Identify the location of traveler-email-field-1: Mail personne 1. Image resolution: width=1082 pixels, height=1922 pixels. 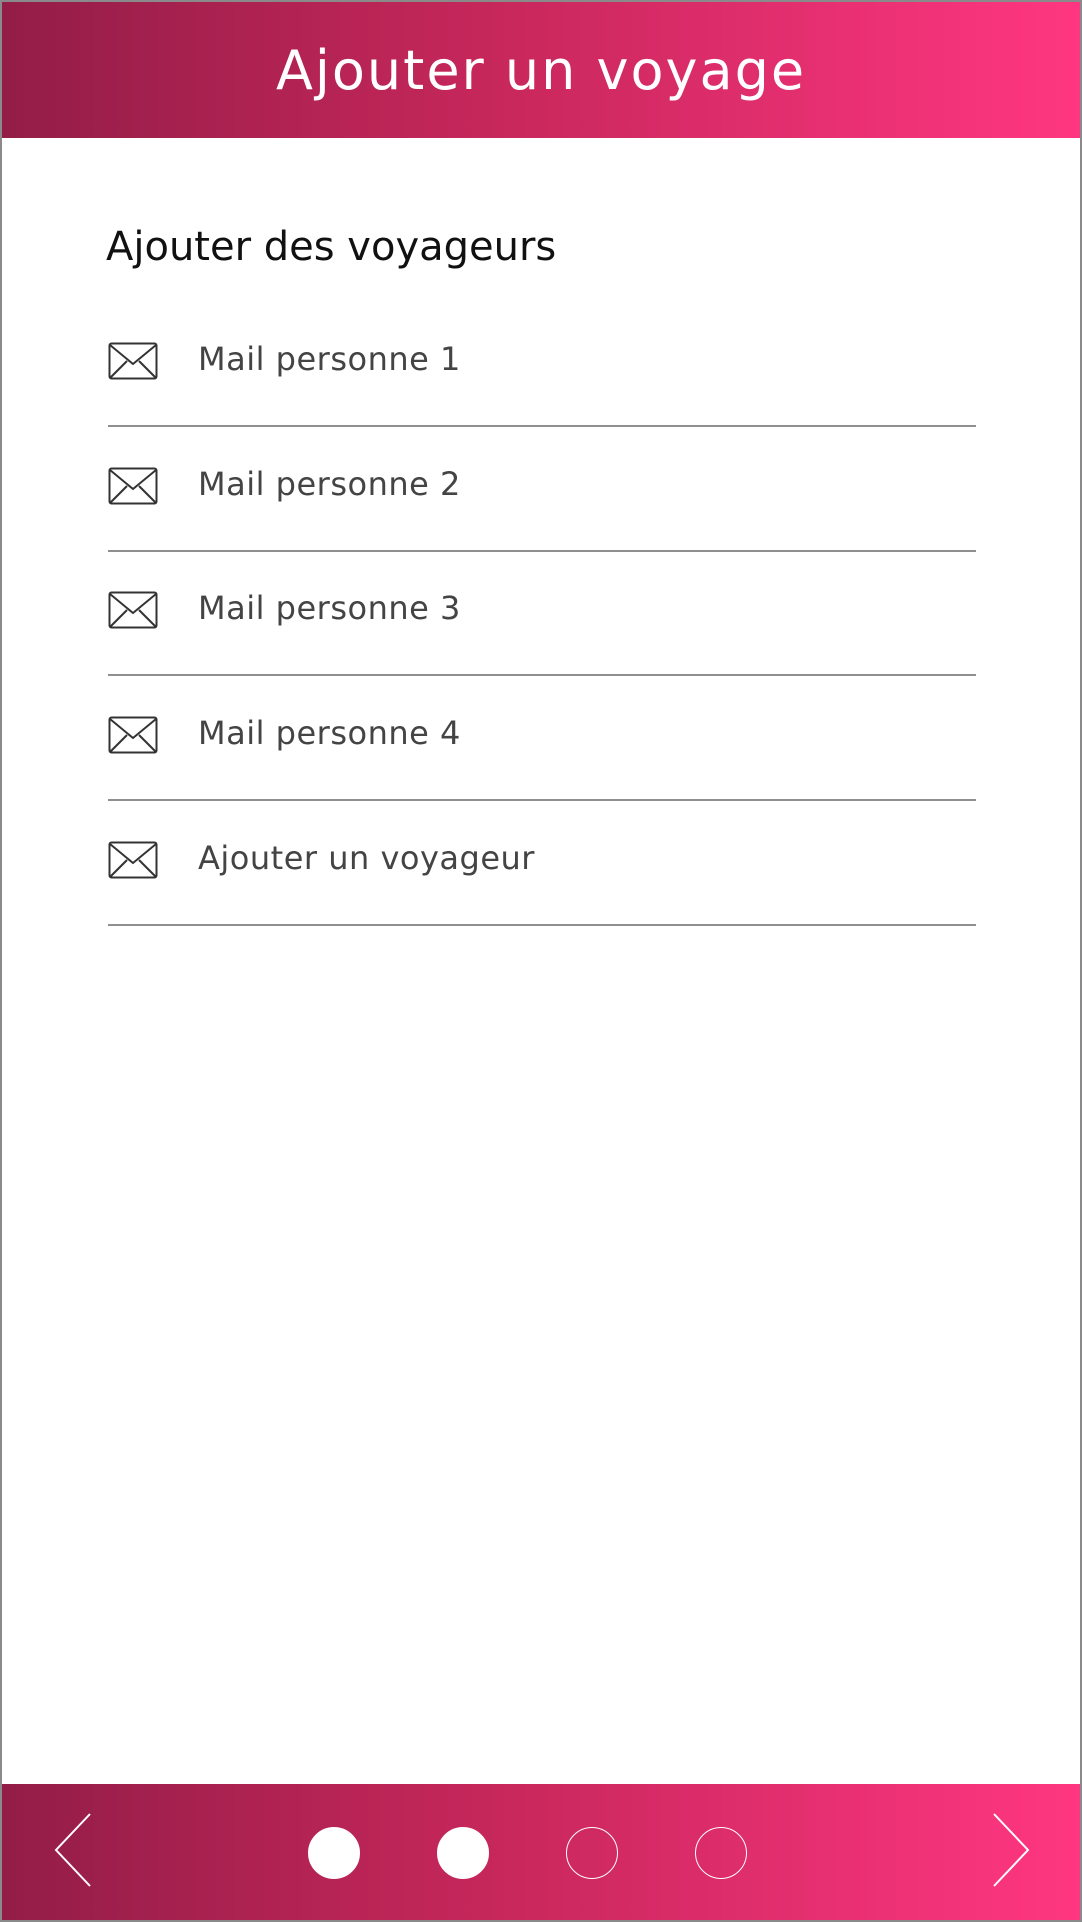
(542, 364).